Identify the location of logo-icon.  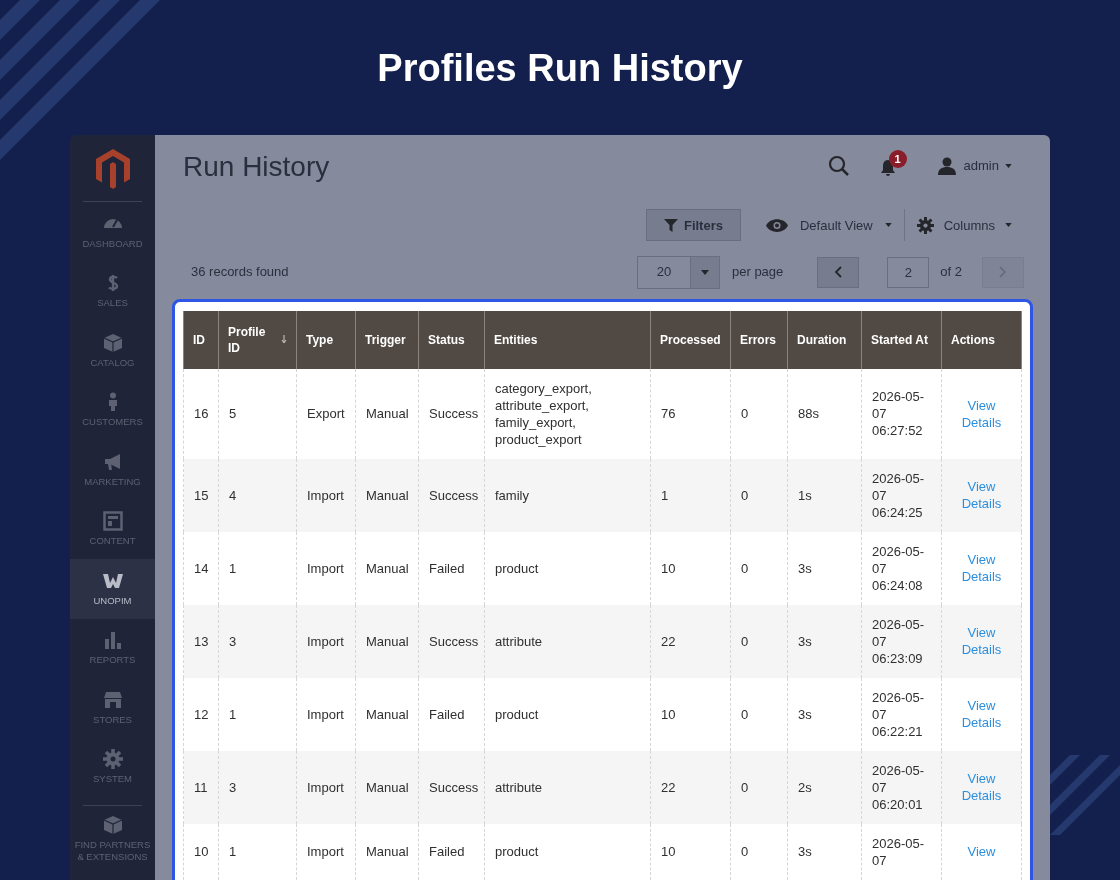
(112, 169).